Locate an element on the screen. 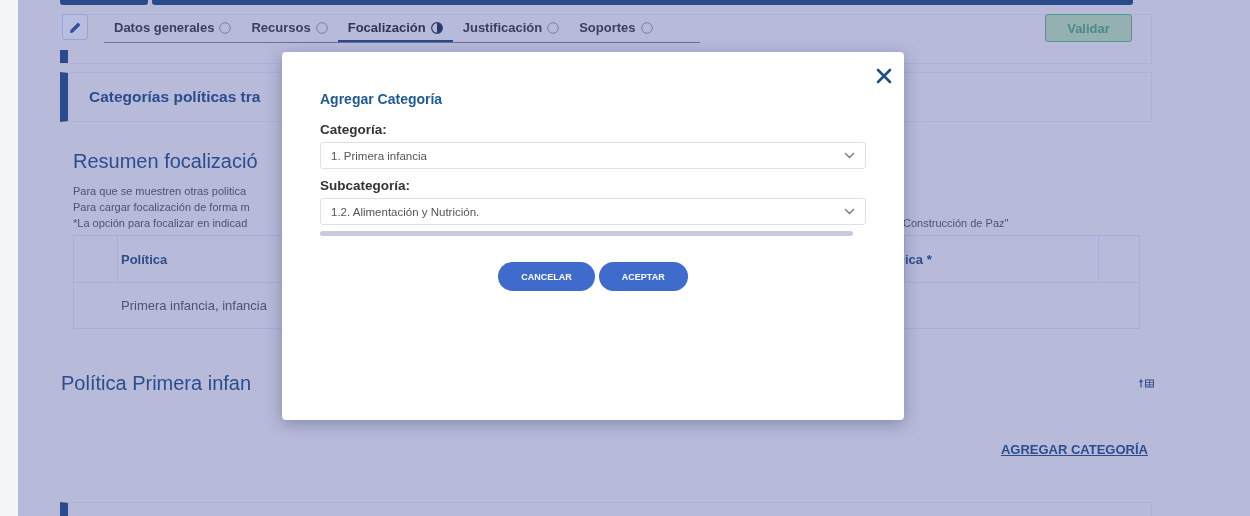 This screenshot has width=1250, height=516. tab: Justificación is located at coordinates (511, 28).